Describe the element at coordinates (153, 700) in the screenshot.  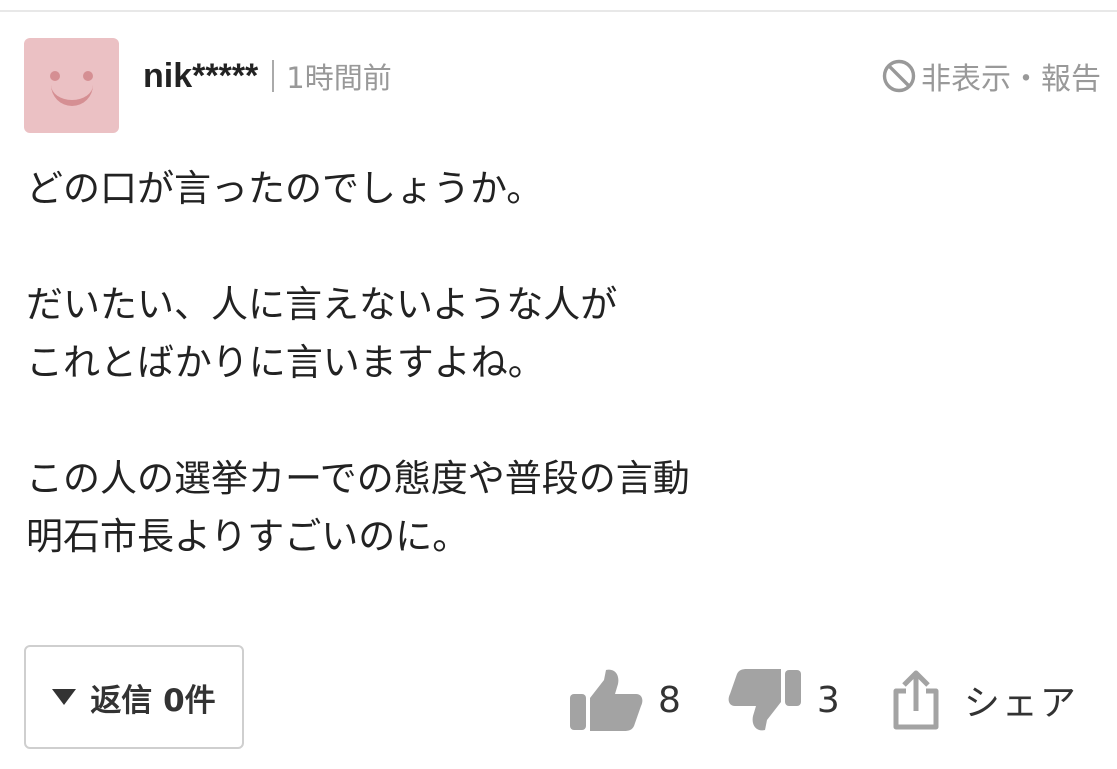
I see `reply-button-label: 返信 0件` at that location.